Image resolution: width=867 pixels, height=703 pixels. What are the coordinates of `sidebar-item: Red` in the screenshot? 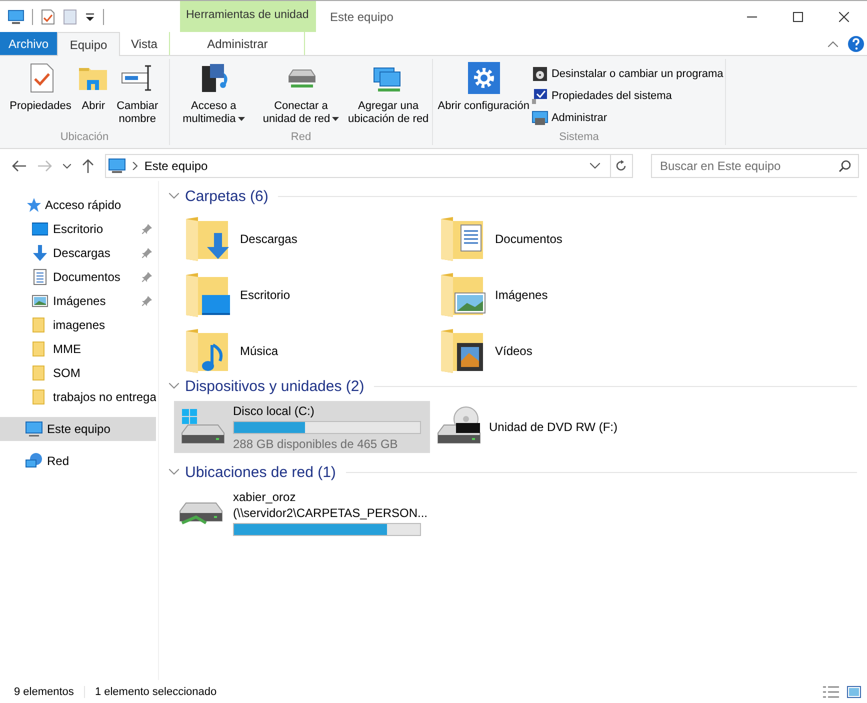 It's located at (78, 461).